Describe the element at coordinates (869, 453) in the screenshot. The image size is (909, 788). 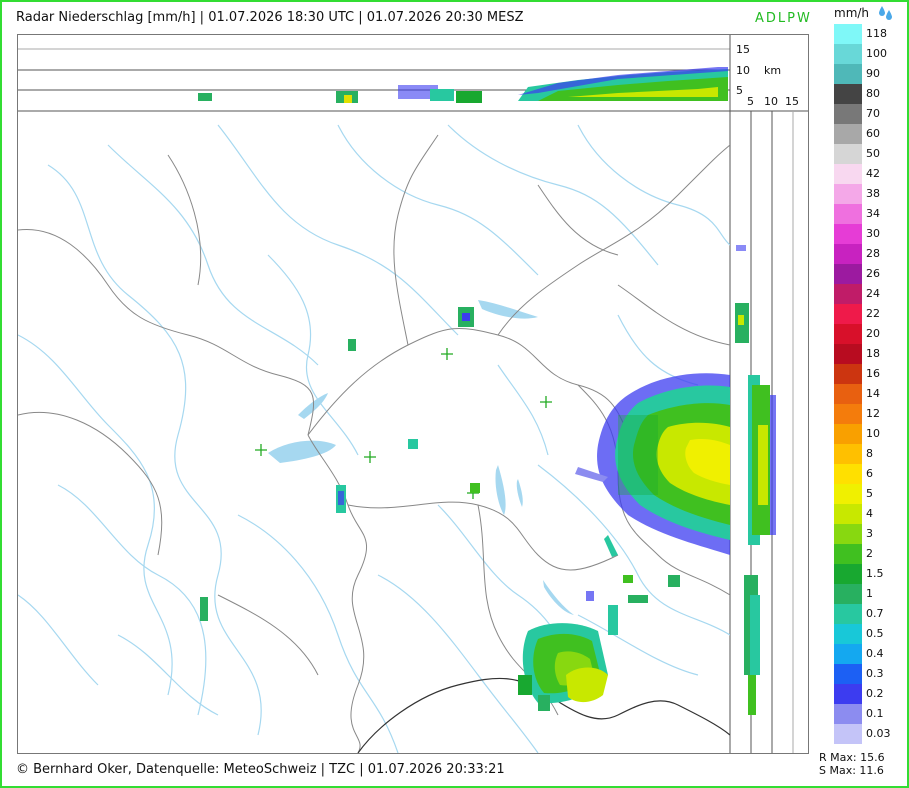
I see `legend-label: 8` at that location.